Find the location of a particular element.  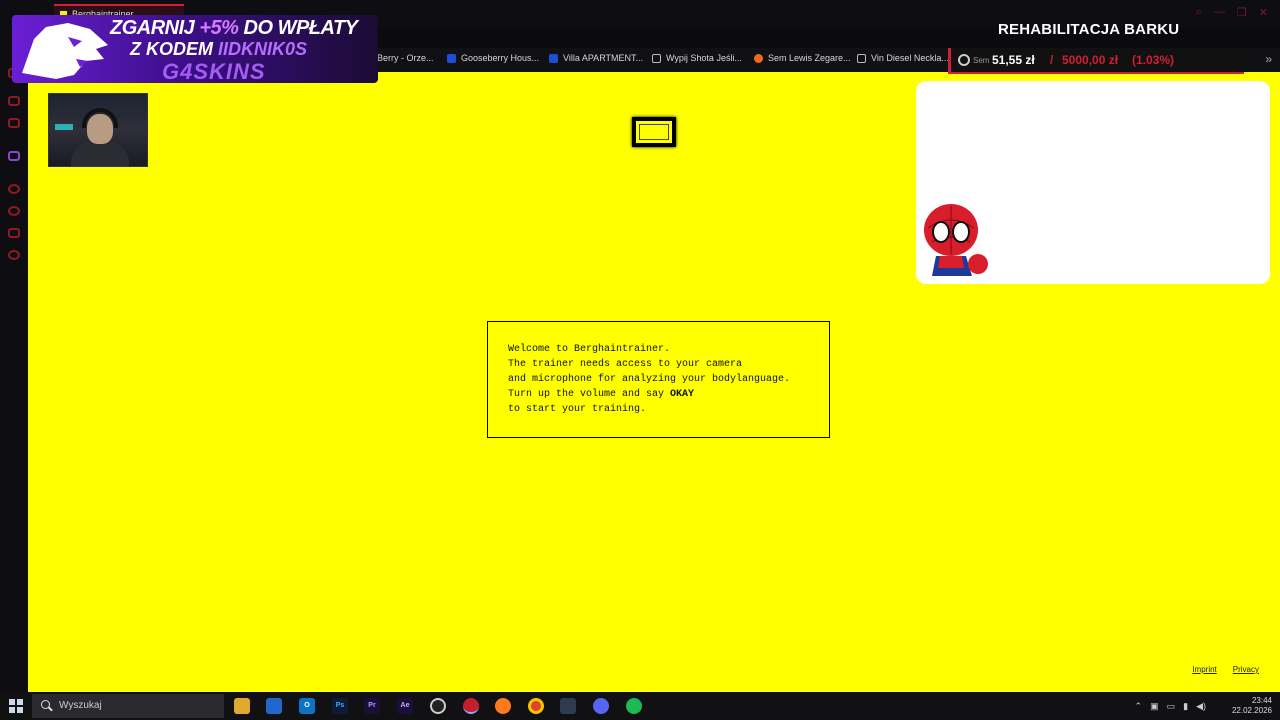

spiderman-sticker-icon is located at coordinates (956, 240).